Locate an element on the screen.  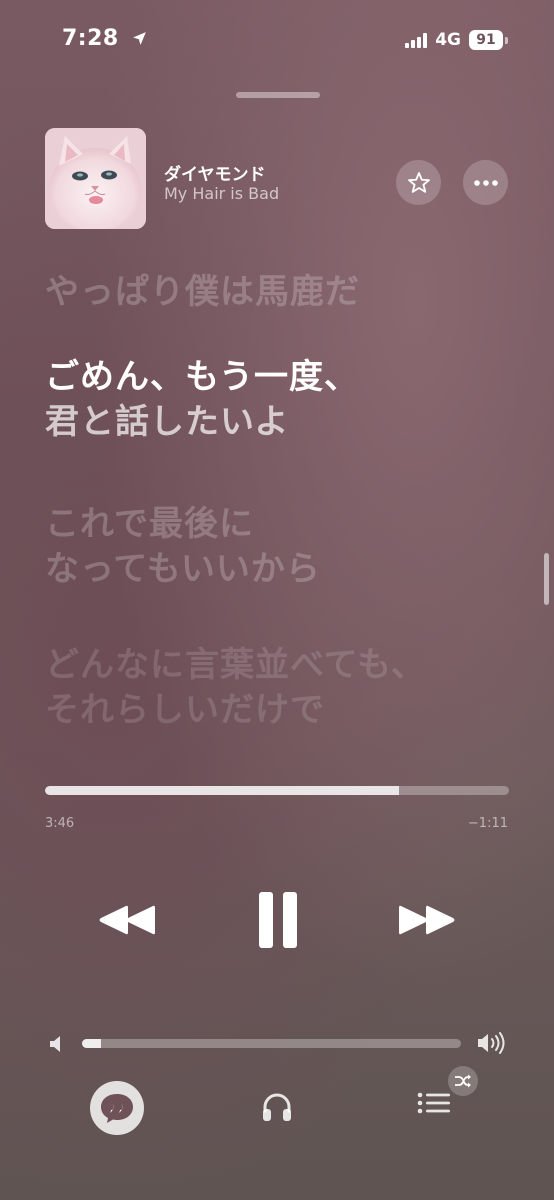
rewind-button is located at coordinates (127, 920).